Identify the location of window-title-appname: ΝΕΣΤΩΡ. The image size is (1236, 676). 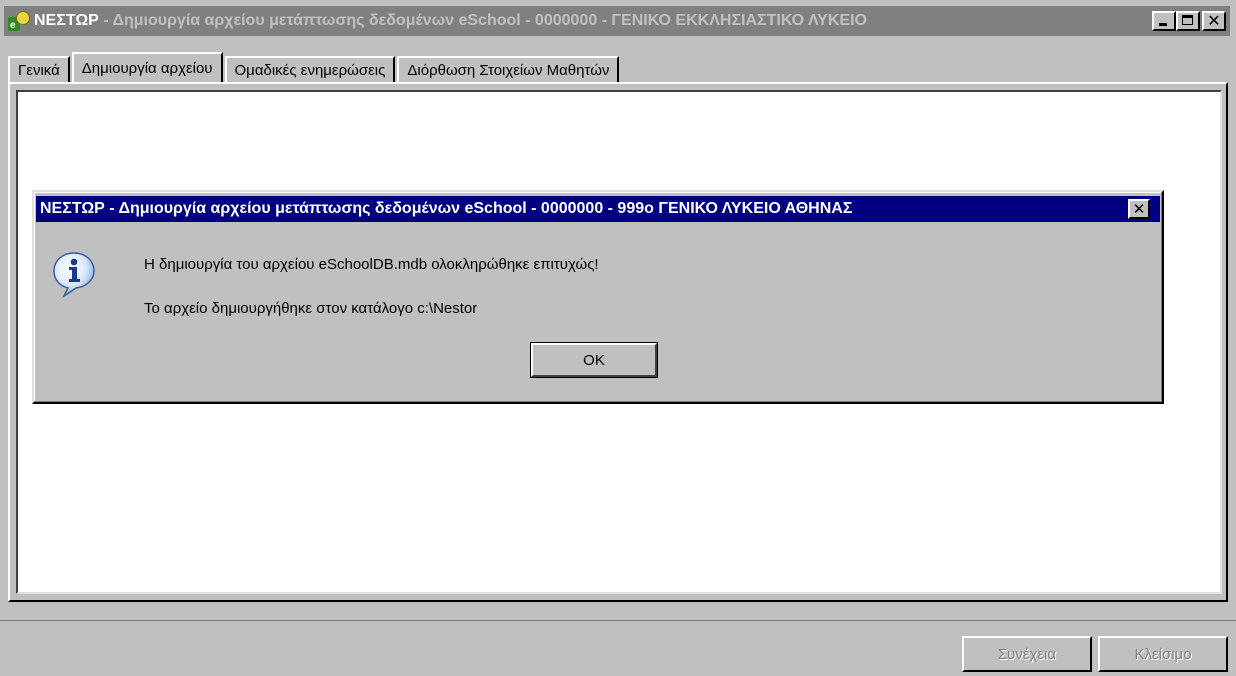
(66, 20).